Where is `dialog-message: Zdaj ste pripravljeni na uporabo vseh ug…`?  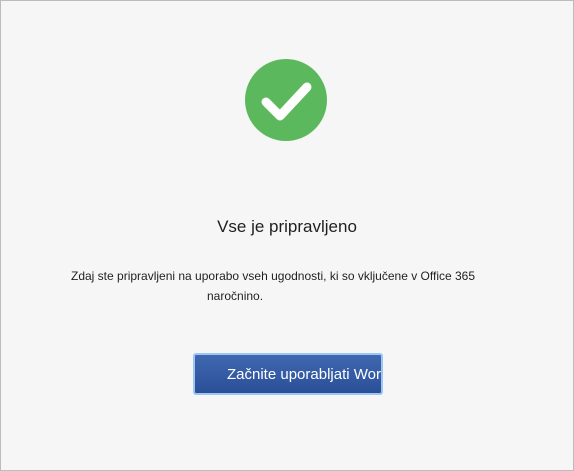 dialog-message: Zdaj ste pripravljeni na uporabo vseh ug… is located at coordinates (281, 286).